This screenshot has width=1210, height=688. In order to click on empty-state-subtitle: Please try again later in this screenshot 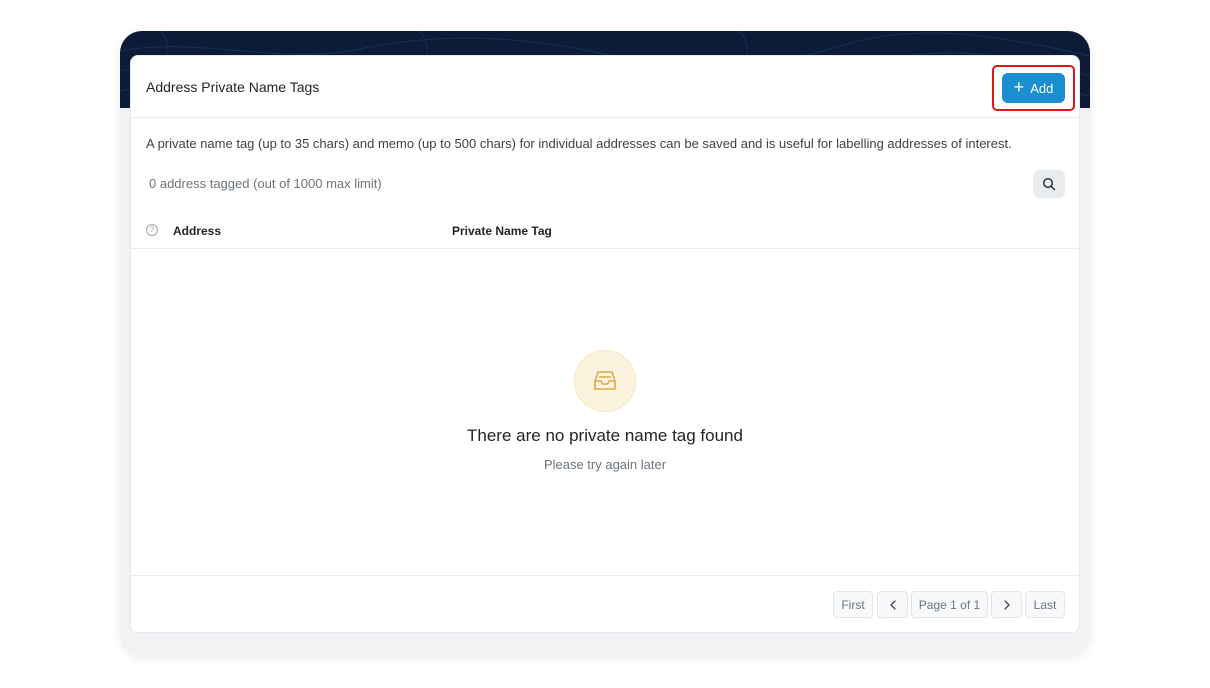, I will do `click(605, 464)`.